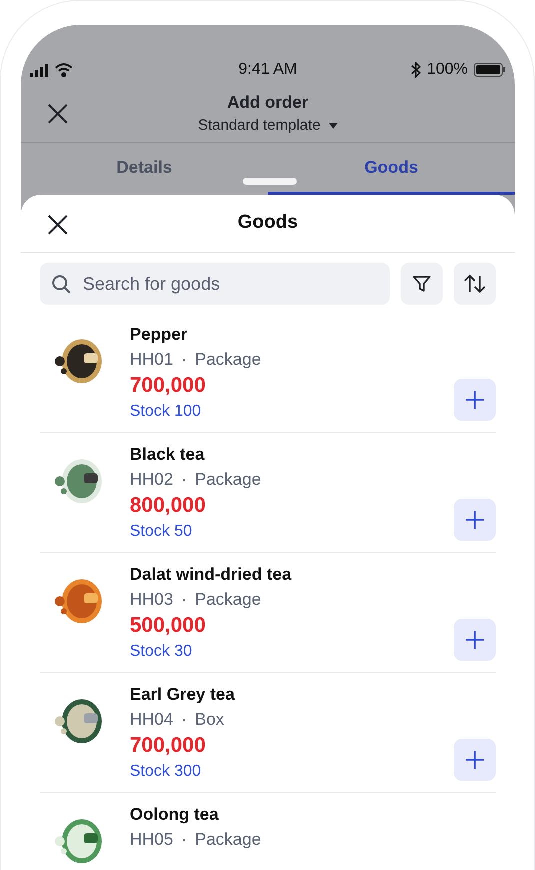 The height and width of the screenshot is (870, 535). Describe the element at coordinates (268, 126) in the screenshot. I see `template-dropdown: Standard template` at that location.